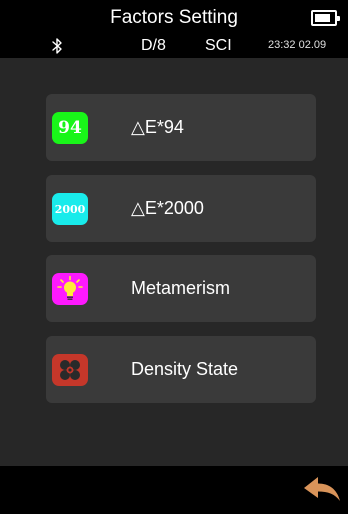 The image size is (348, 514). Describe the element at coordinates (338, 18) in the screenshot. I see `battery-tip` at that location.